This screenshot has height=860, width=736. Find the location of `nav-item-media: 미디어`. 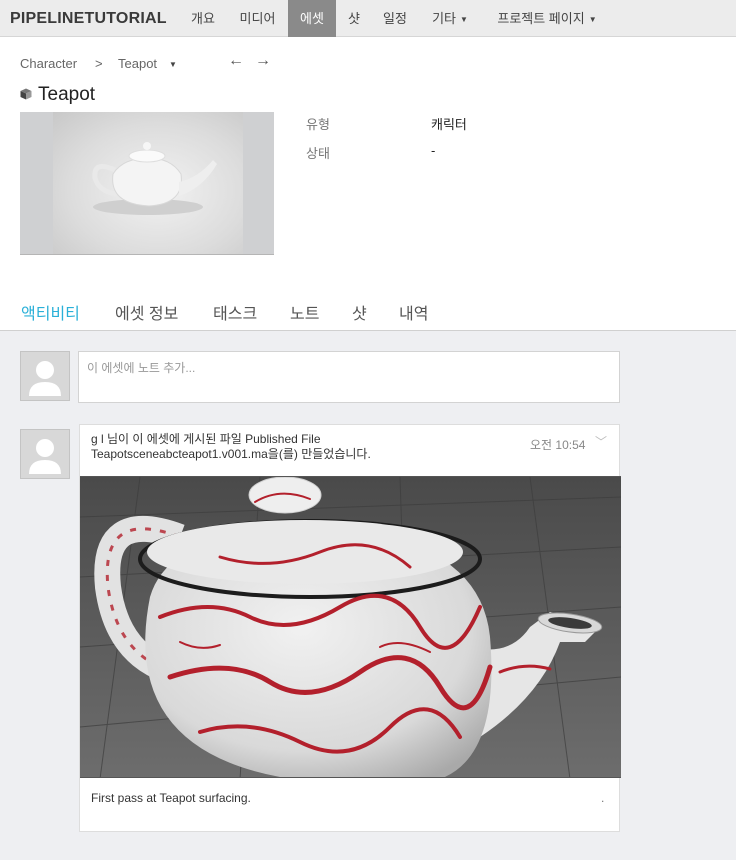

nav-item-media: 미디어 is located at coordinates (257, 18).